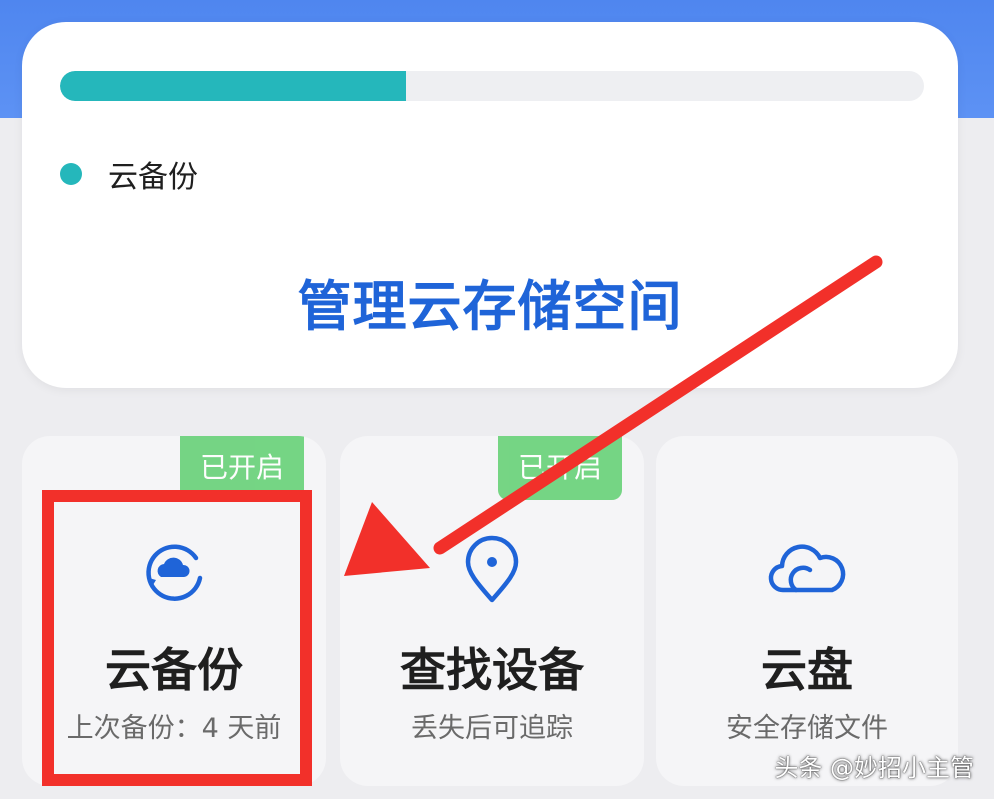 The width and height of the screenshot is (994, 799). Describe the element at coordinates (153, 177) in the screenshot. I see `legend-label: 云备份` at that location.